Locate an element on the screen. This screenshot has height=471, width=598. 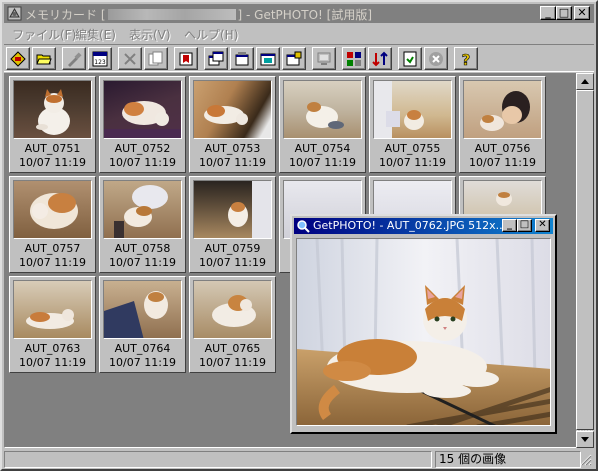
arrow-down-icon is located at coordinates (585, 439).